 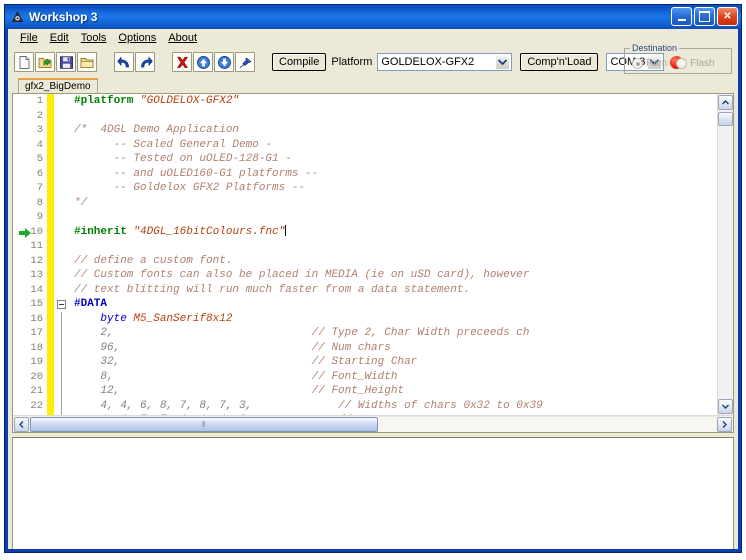 I want to click on line-number: 4, so click(x=39, y=144).